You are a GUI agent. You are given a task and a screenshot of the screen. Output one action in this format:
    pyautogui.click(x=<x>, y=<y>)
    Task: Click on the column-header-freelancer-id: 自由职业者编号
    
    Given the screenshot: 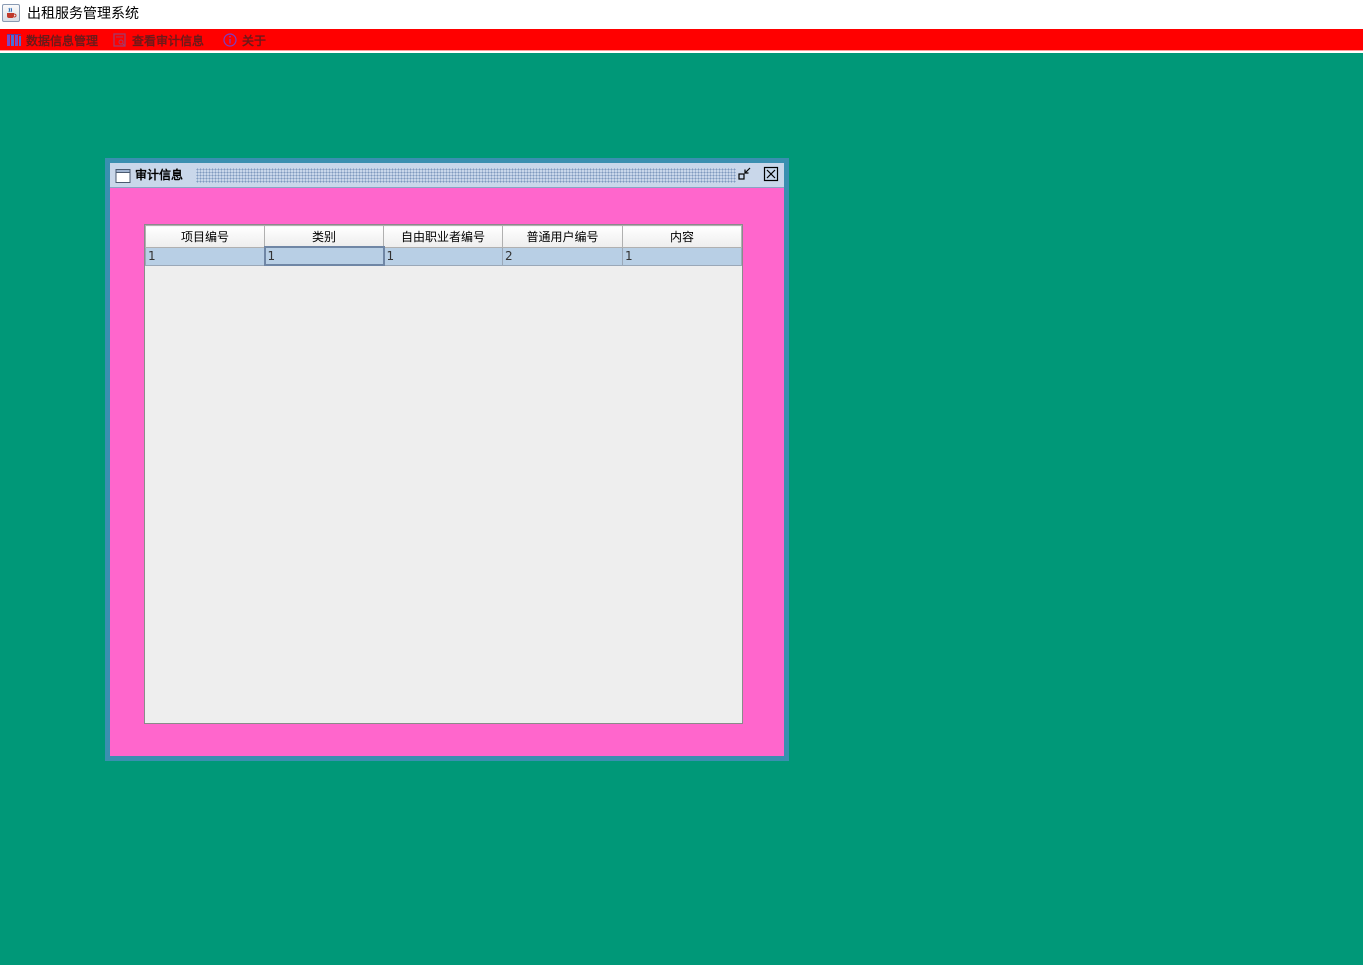 What is the action you would take?
    pyautogui.click(x=443, y=236)
    